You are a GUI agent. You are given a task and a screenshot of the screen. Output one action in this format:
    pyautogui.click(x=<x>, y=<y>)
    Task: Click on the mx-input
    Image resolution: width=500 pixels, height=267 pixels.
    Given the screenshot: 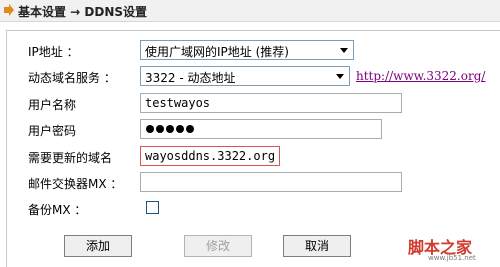 What is the action you would take?
    pyautogui.click(x=271, y=182)
    